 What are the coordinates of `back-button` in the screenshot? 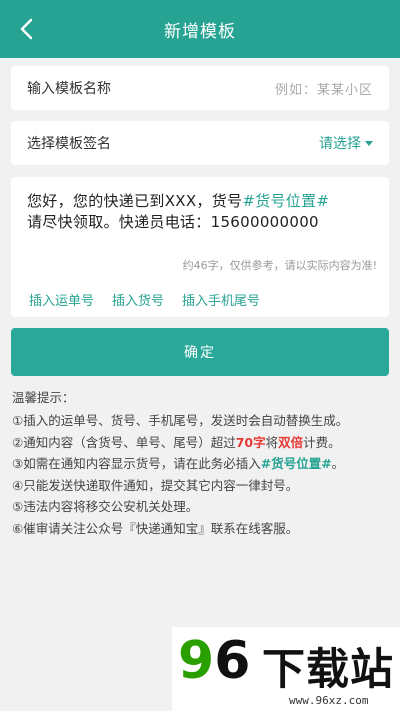 It's located at (26, 29).